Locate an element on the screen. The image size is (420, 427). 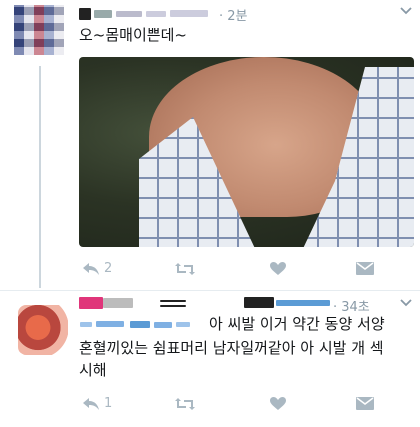
tweet-text: 오~몸매이쁜데~ is located at coordinates (133, 35).